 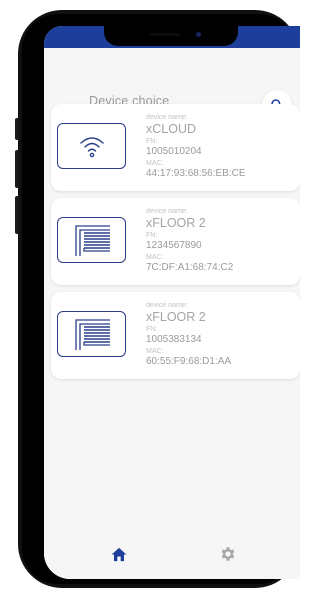 I want to click on notch, so click(x=171, y=36).